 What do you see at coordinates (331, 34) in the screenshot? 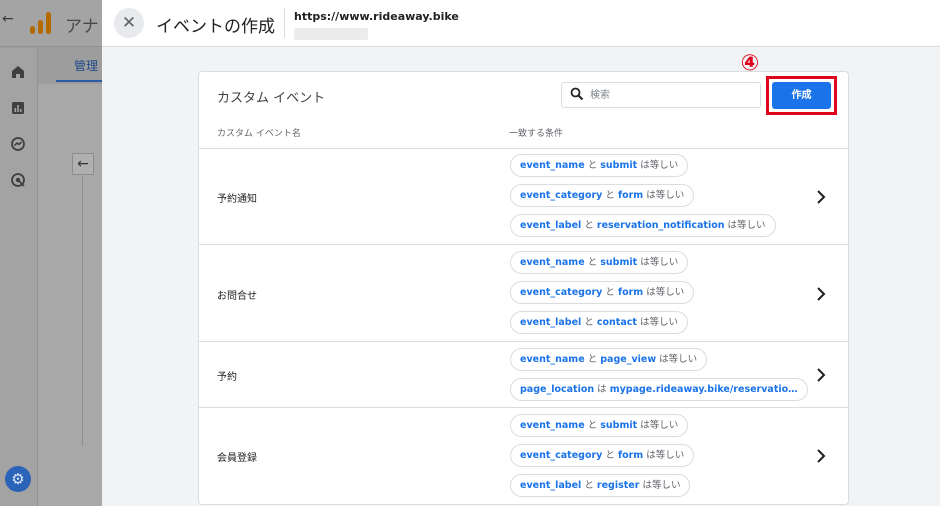
I see `redacted-text` at bounding box center [331, 34].